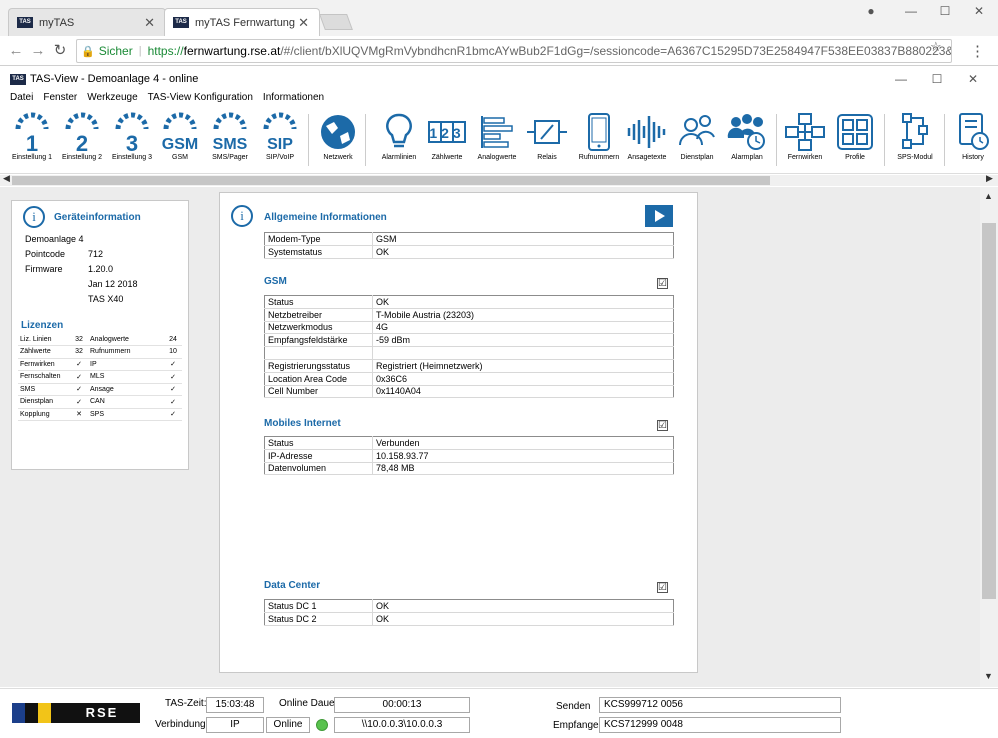 The height and width of the screenshot is (738, 998). I want to click on network-icon, so click(805, 132).